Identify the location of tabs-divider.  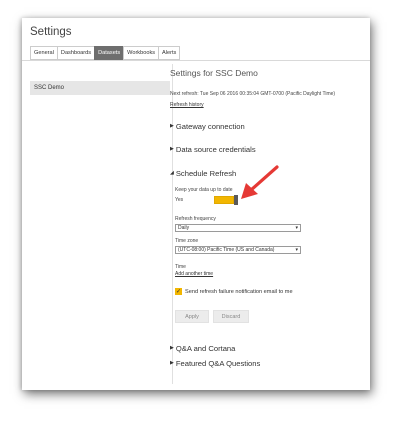
(196, 60).